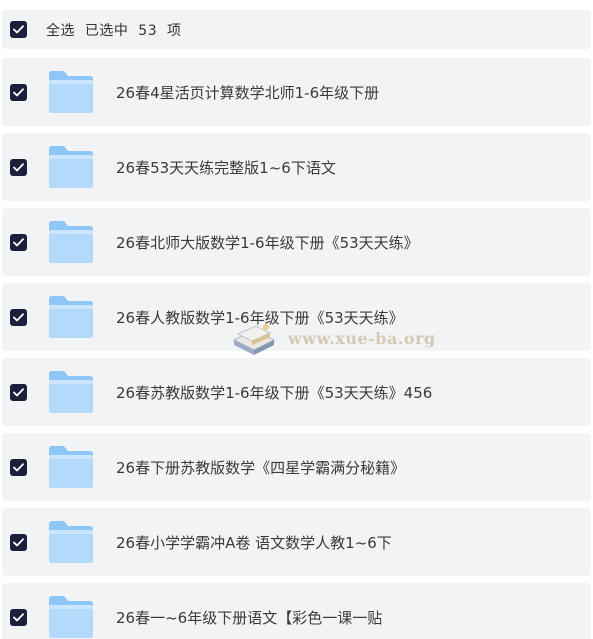 The height and width of the screenshot is (639, 593). Describe the element at coordinates (267, 242) in the screenshot. I see `file-name: 26春北师大版数学1-6年级下册《53天天练》` at that location.